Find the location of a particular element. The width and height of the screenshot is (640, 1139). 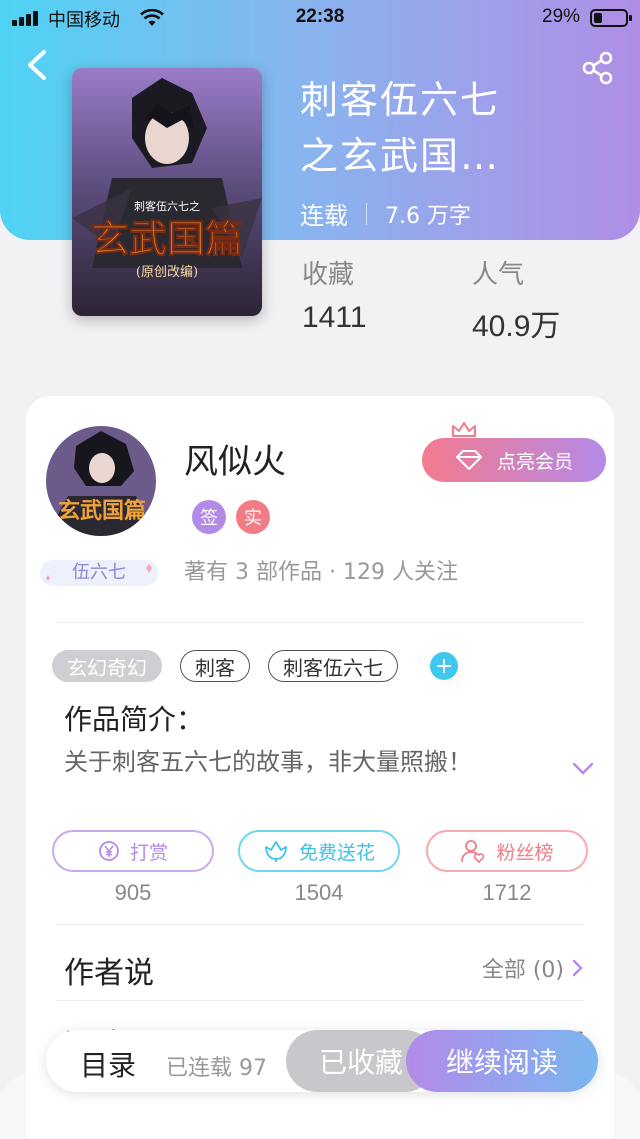

word-count: 7.6 万字 is located at coordinates (428, 216).